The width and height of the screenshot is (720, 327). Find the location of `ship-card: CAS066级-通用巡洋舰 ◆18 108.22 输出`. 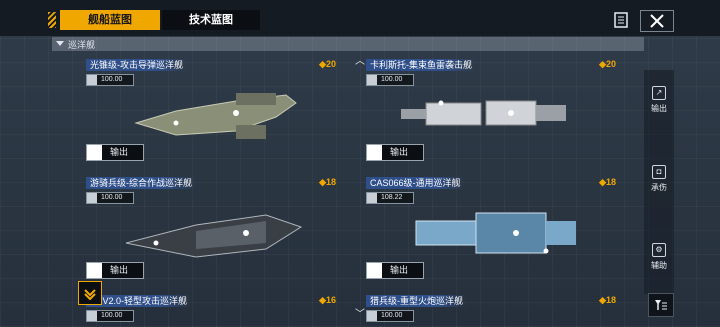

ship-card: CAS066级-通用巡洋舰 ◆18 108.22 输出 is located at coordinates (491, 233).